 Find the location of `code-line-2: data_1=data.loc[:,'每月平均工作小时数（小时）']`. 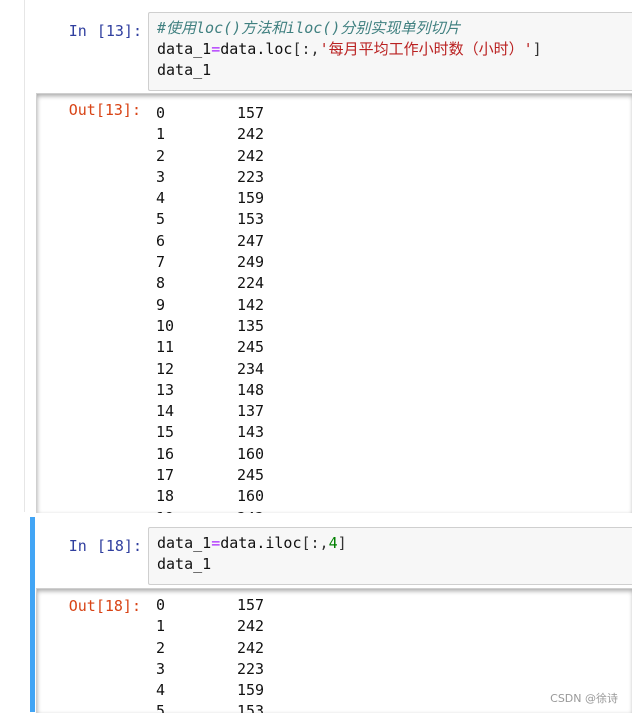

code-line-2: data_1=data.loc[:,'每月平均工作小时数（小时）'] is located at coordinates (394, 49).